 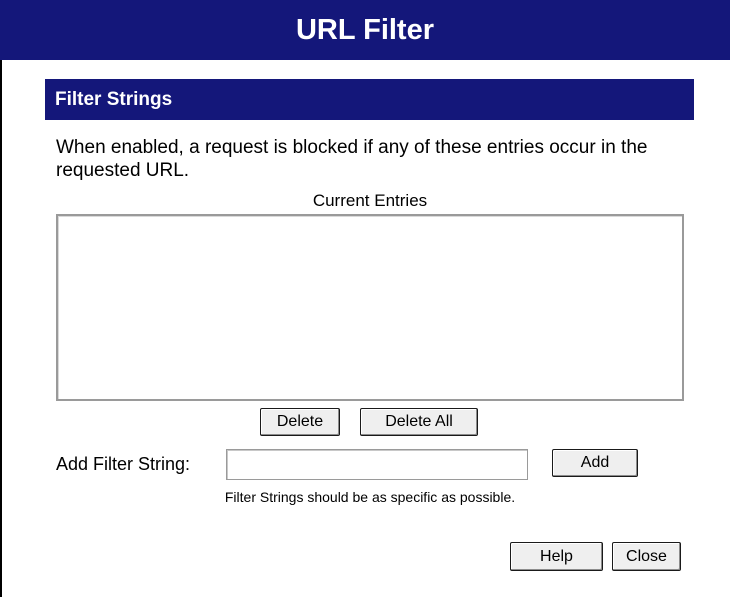 I want to click on add-button: Add, so click(x=595, y=463).